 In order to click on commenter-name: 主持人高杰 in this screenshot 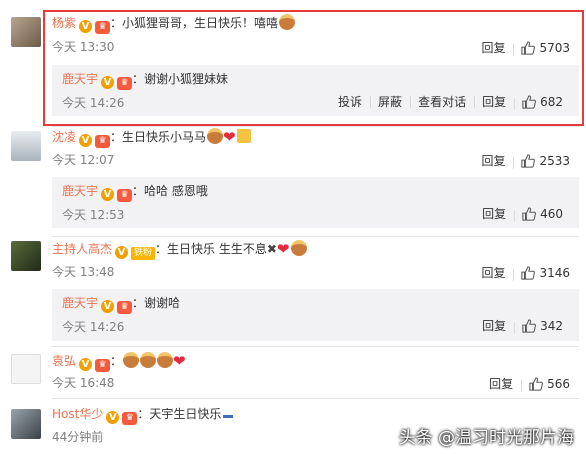, I will do `click(82, 249)`.